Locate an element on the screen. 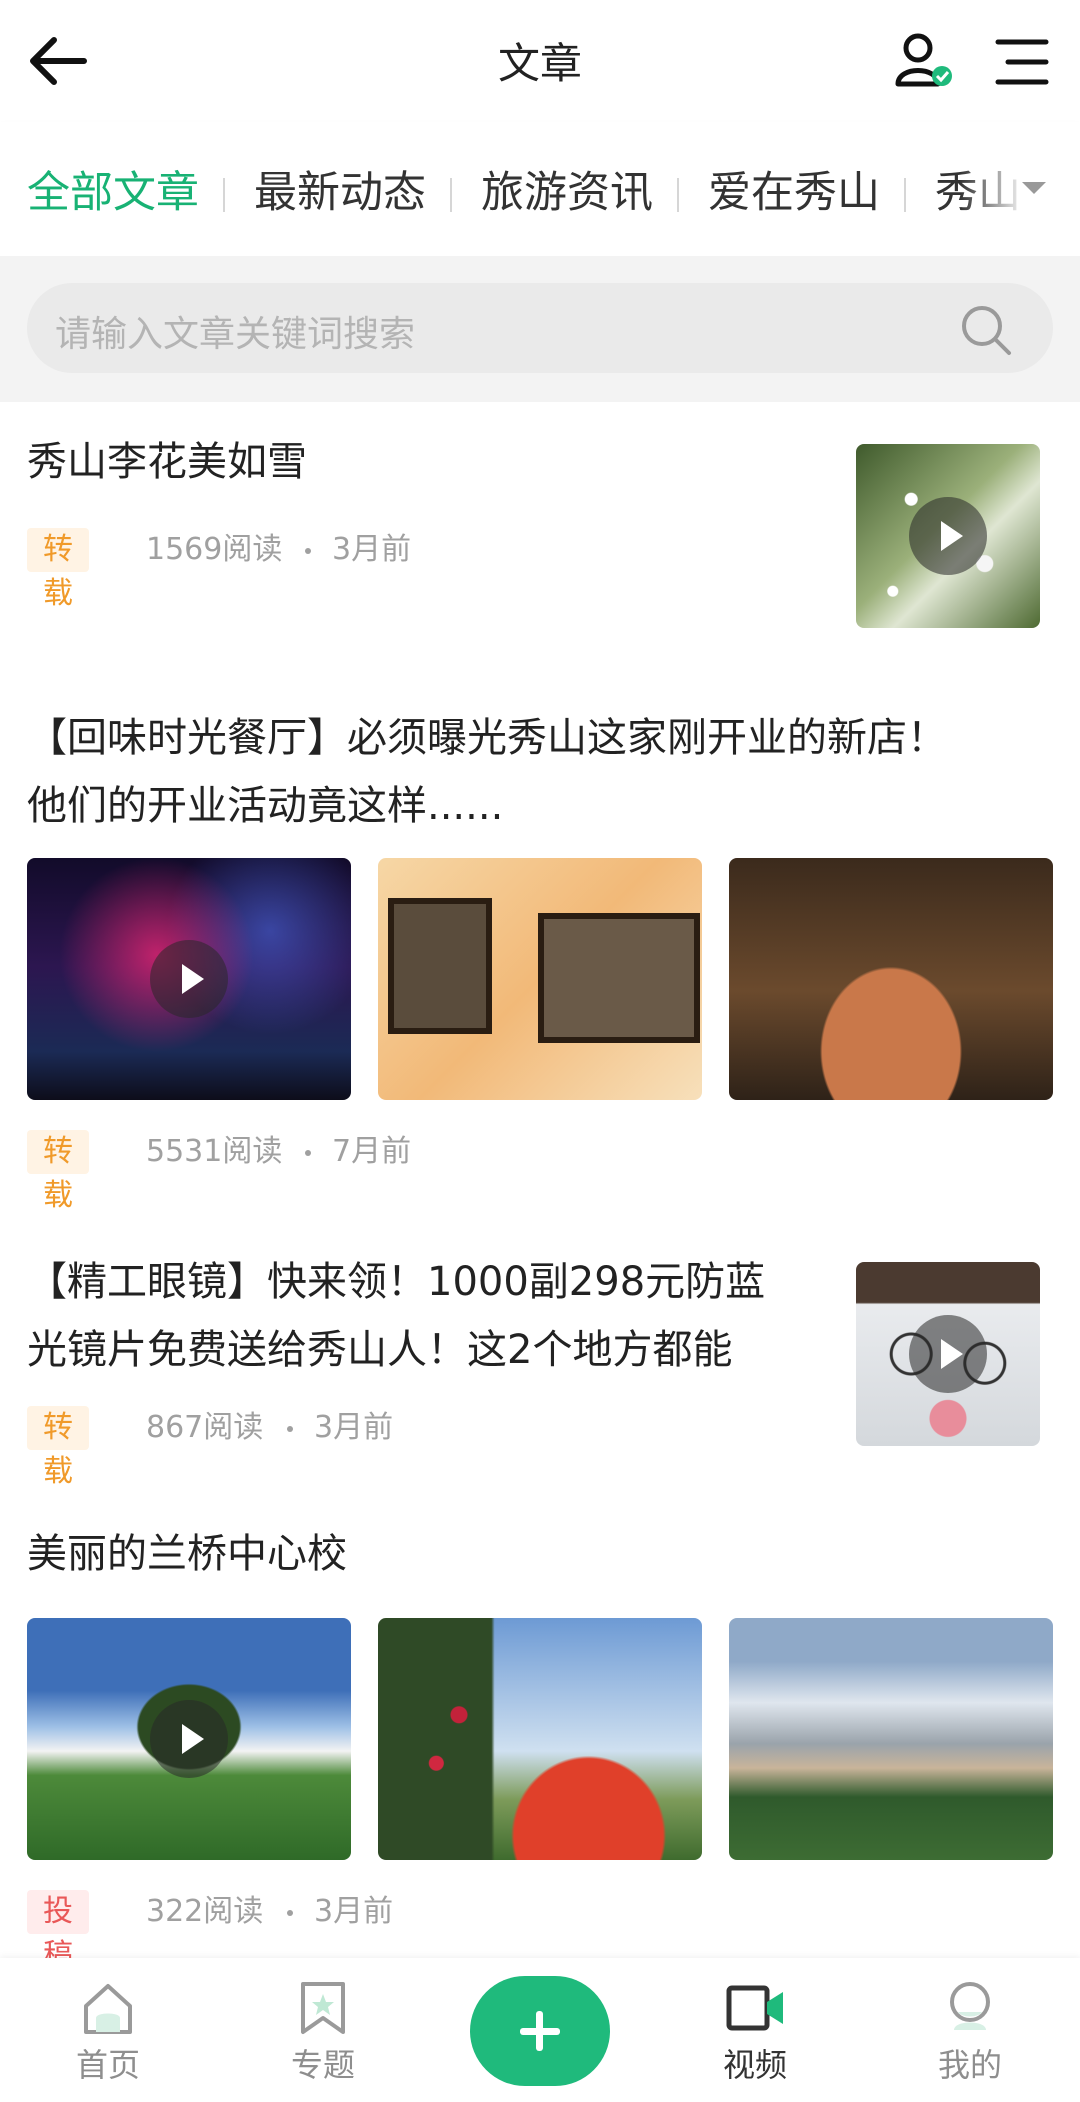 The height and width of the screenshot is (2102, 1080). tab-all-articles: 全部文章 is located at coordinates (113, 189).